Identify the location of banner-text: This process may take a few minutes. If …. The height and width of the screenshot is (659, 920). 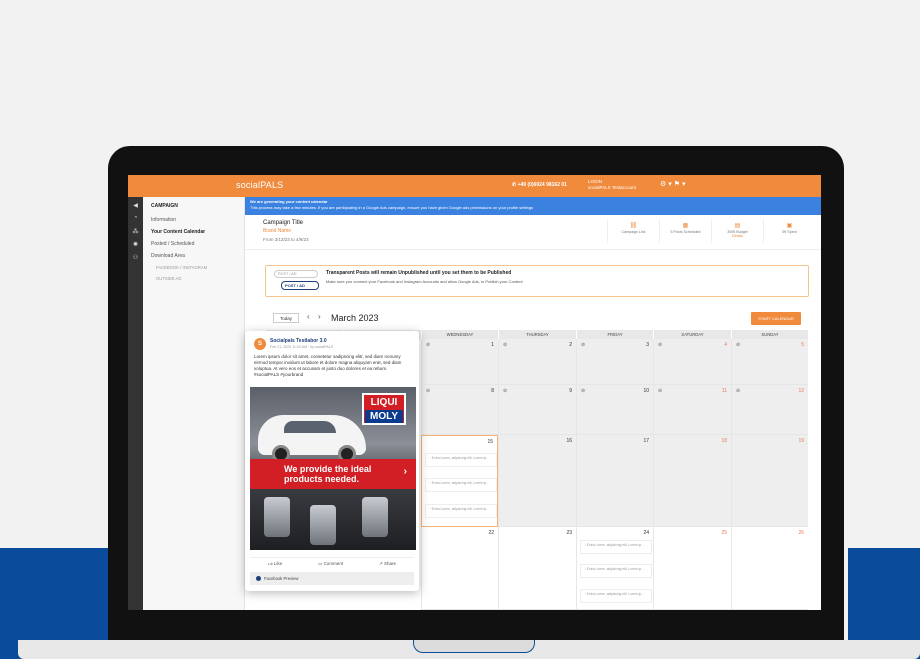
(392, 207).